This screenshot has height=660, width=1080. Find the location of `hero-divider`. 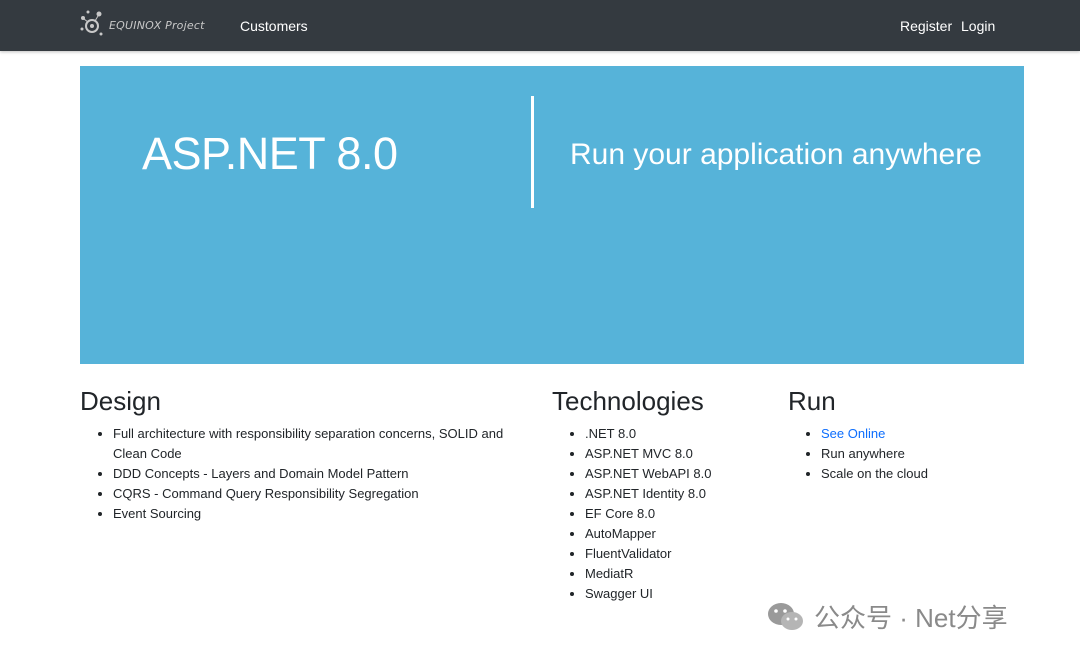

hero-divider is located at coordinates (532, 152).